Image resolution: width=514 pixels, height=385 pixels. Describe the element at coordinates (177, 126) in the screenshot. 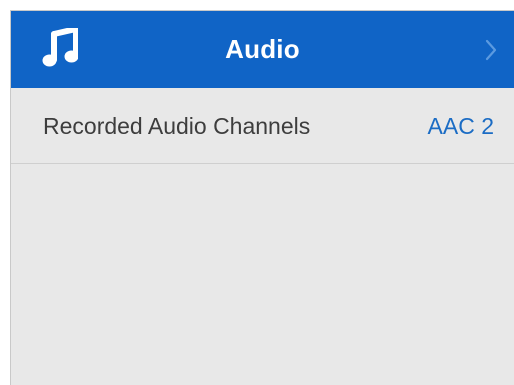

I see `setting-label: Recorded Audio Channels` at that location.